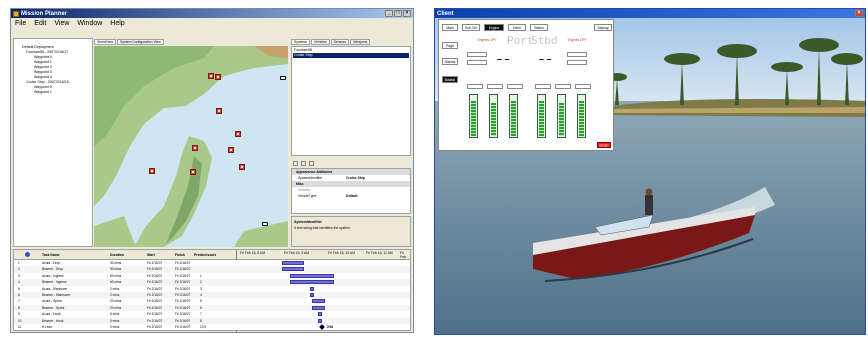 The image size is (868, 337). What do you see at coordinates (539, 27) in the screenshot?
I see `status-button: Status` at bounding box center [539, 27].